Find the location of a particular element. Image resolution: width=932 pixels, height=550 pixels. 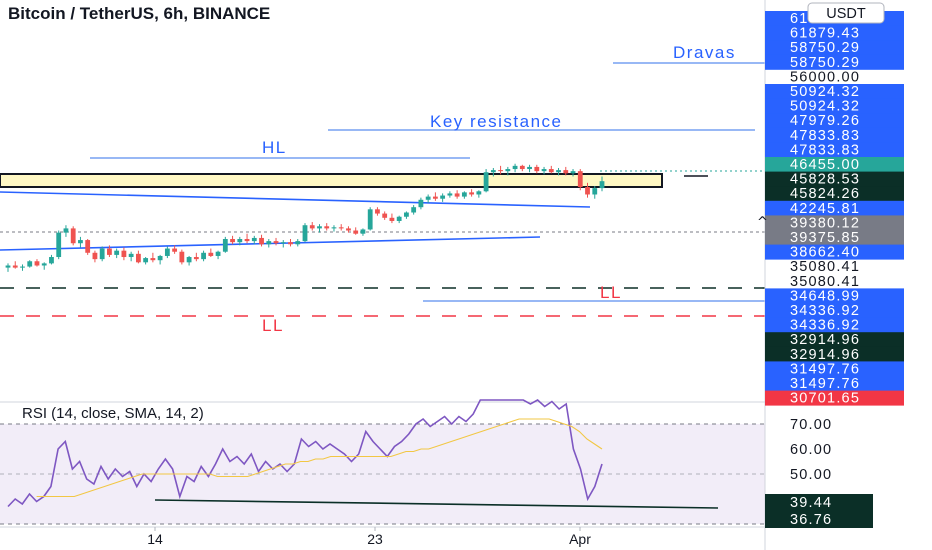

rsi-title: RSI (14, close, SMA, 14, 2) is located at coordinates (113, 413).